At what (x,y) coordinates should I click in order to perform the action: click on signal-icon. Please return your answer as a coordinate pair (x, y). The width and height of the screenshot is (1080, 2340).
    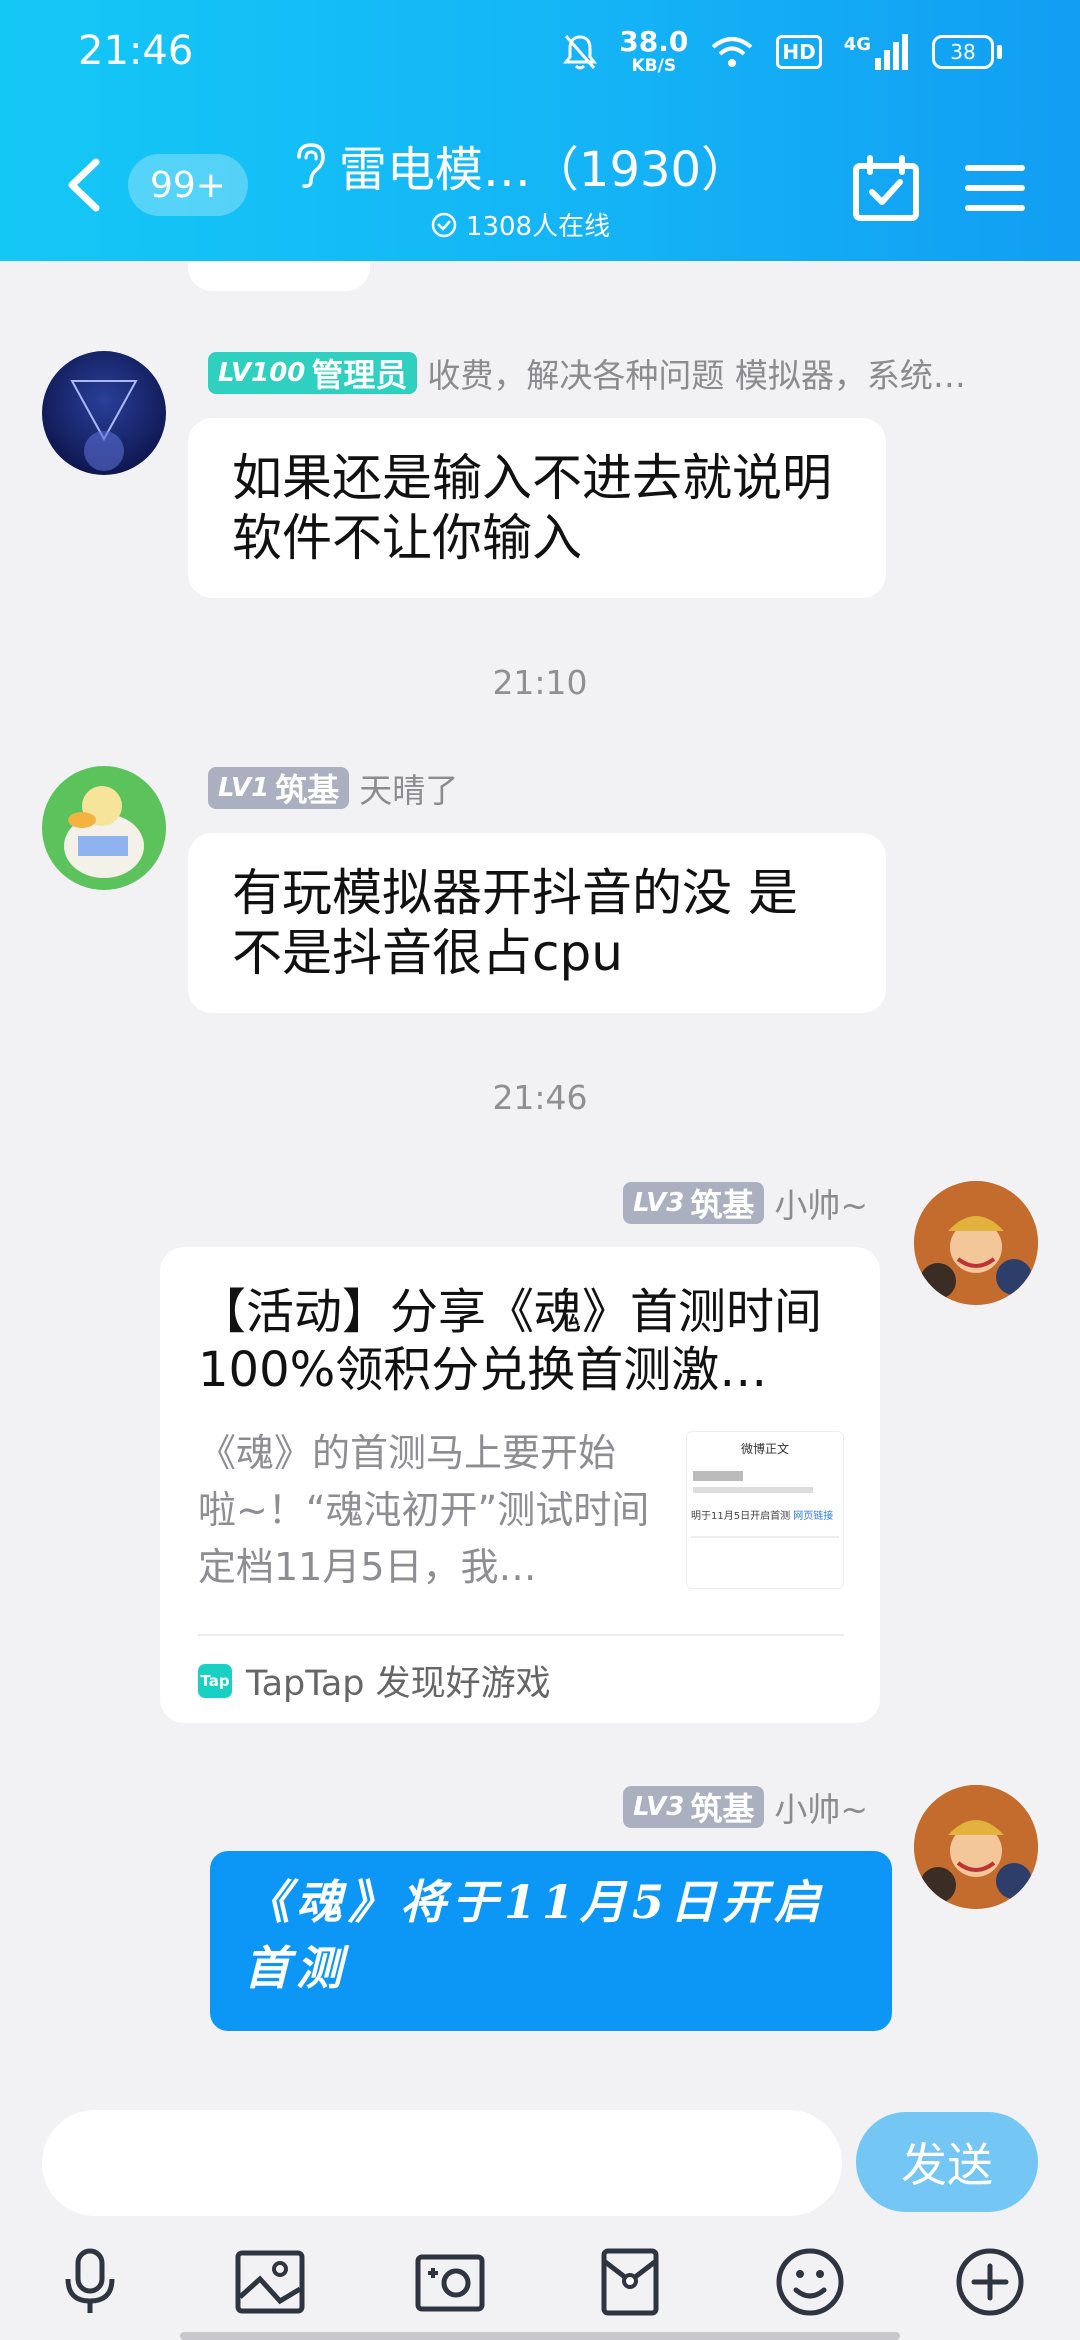
    Looking at the image, I should click on (891, 51).